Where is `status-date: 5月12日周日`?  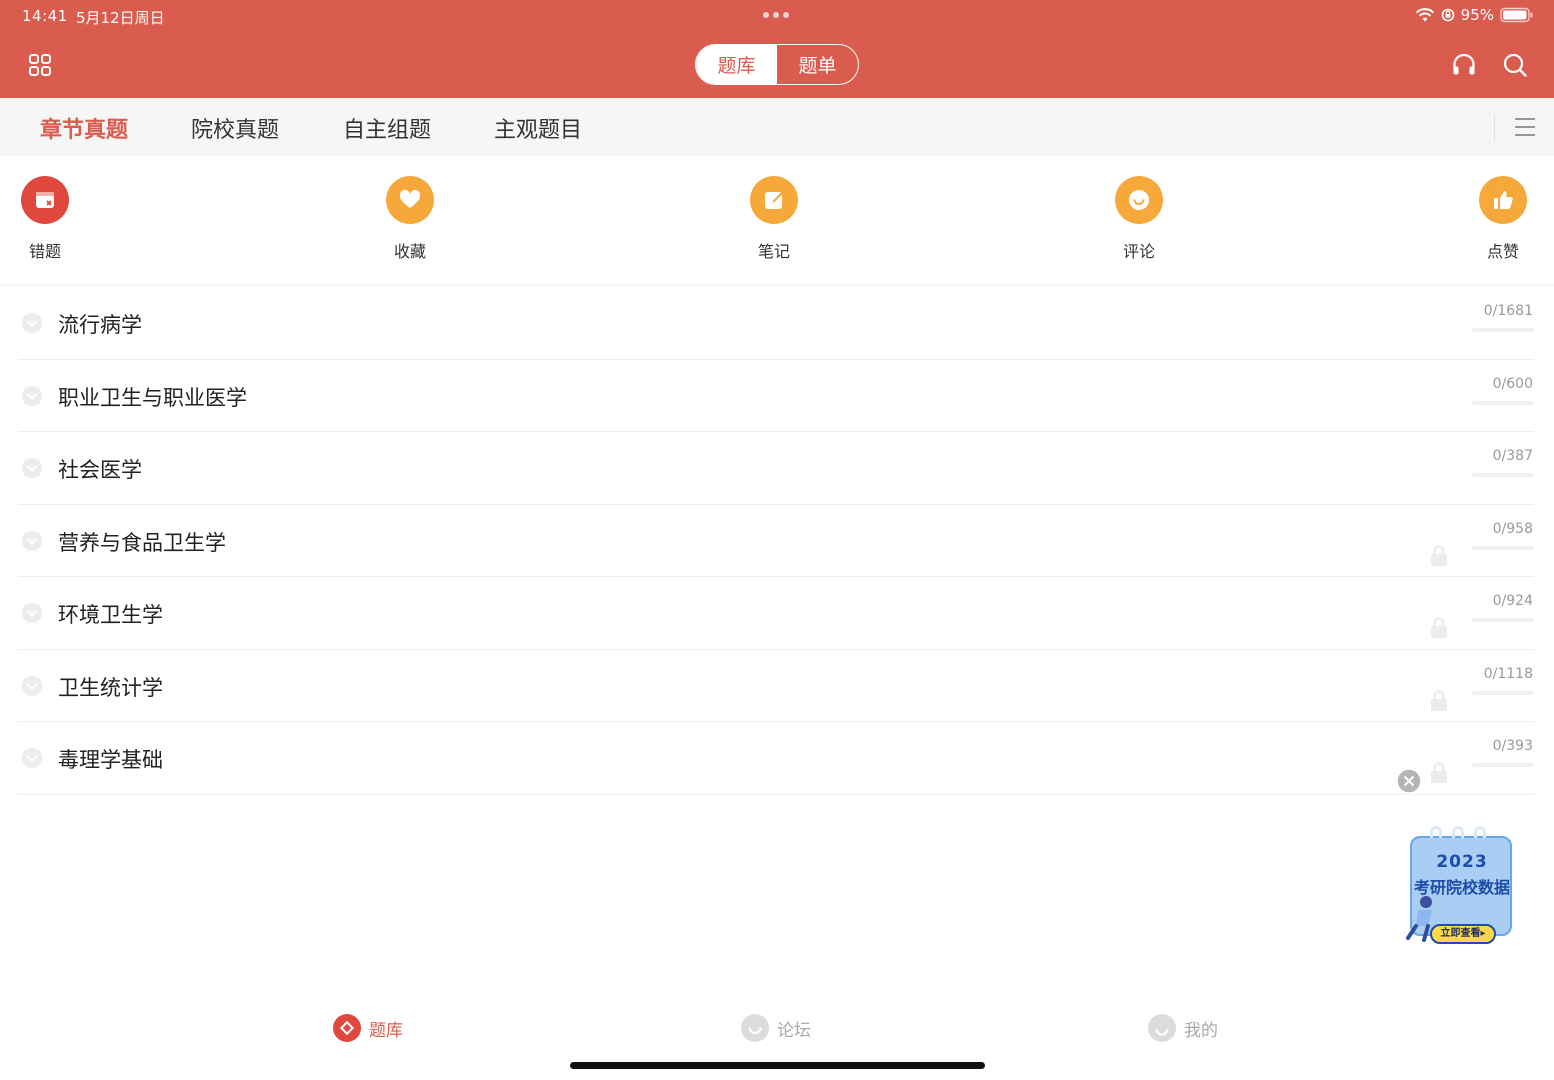
status-date: 5月12日周日 is located at coordinates (120, 18).